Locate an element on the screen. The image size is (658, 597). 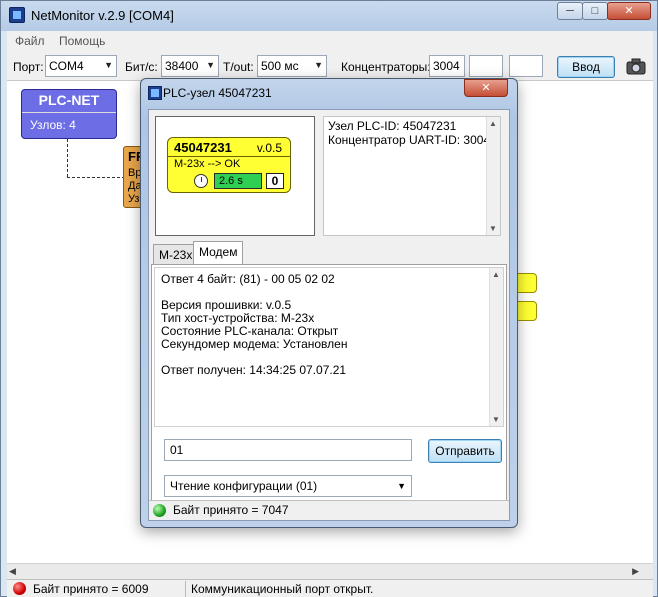
scroll-left-icon: ◀ is located at coordinates (12, 571).